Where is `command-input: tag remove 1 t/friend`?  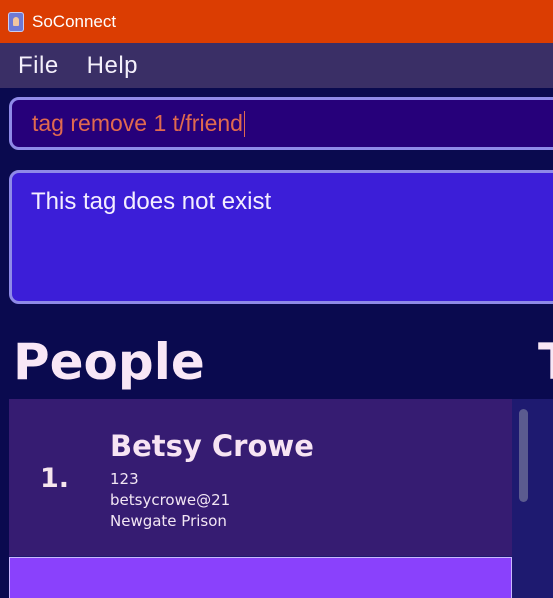
command-input: tag remove 1 t/friend is located at coordinates (281, 123).